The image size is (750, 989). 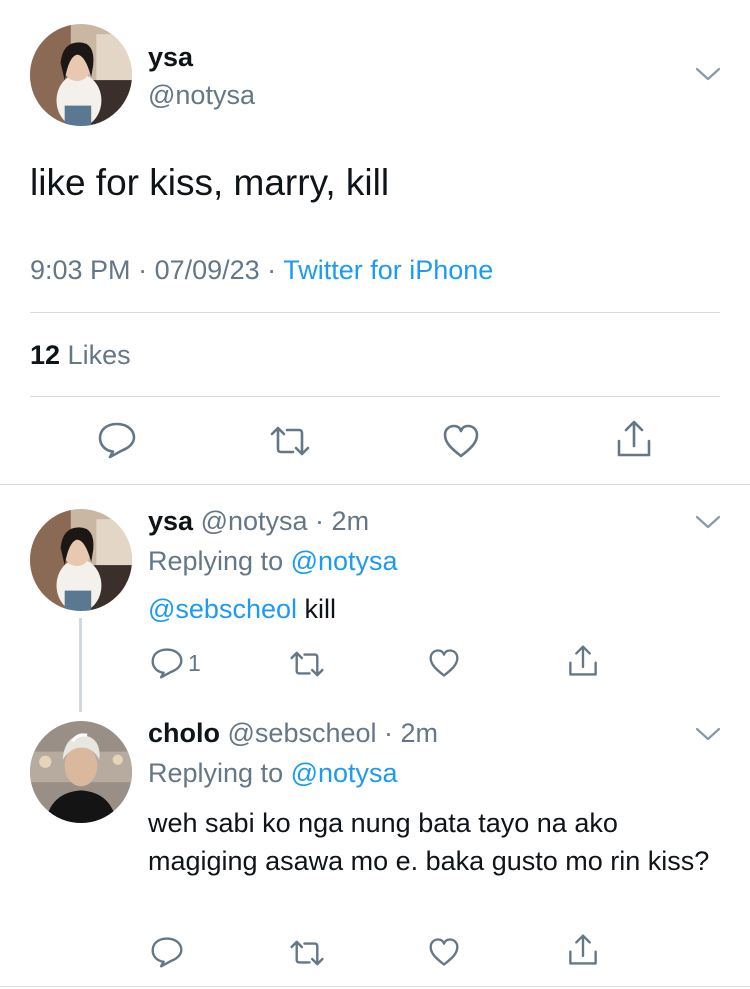 I want to click on tweet-meta: 9:03 PM · 07/09/23 · Twitter for iPhone, so click(x=261, y=270).